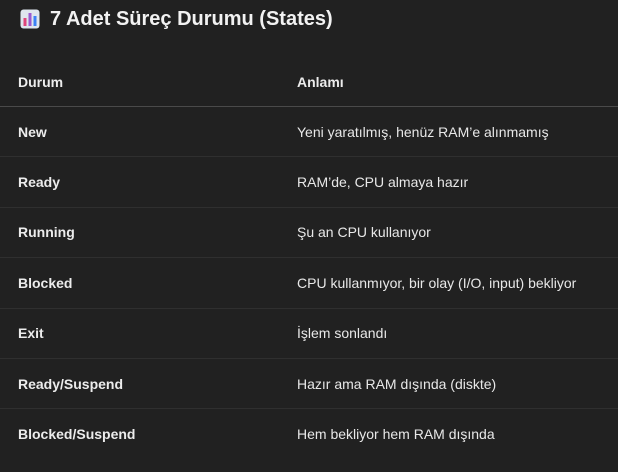  Describe the element at coordinates (396, 434) in the screenshot. I see `state-meaning: Hem bekliyor hem RAM dışında` at that location.